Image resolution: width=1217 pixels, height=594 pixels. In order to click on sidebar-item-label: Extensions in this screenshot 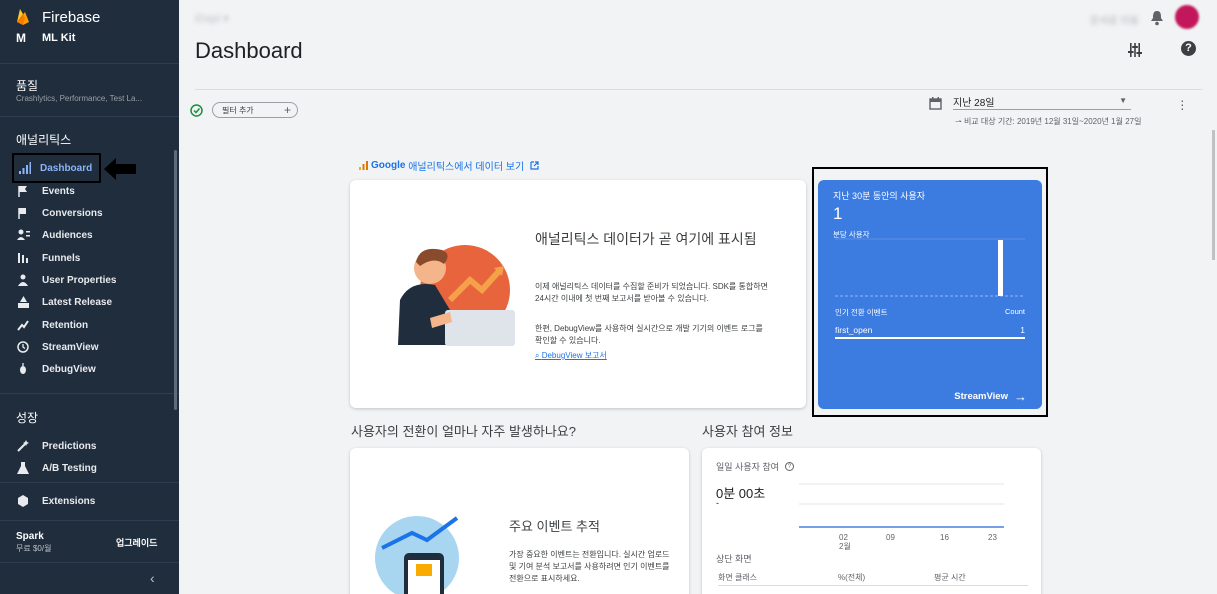, I will do `click(69, 501)`.